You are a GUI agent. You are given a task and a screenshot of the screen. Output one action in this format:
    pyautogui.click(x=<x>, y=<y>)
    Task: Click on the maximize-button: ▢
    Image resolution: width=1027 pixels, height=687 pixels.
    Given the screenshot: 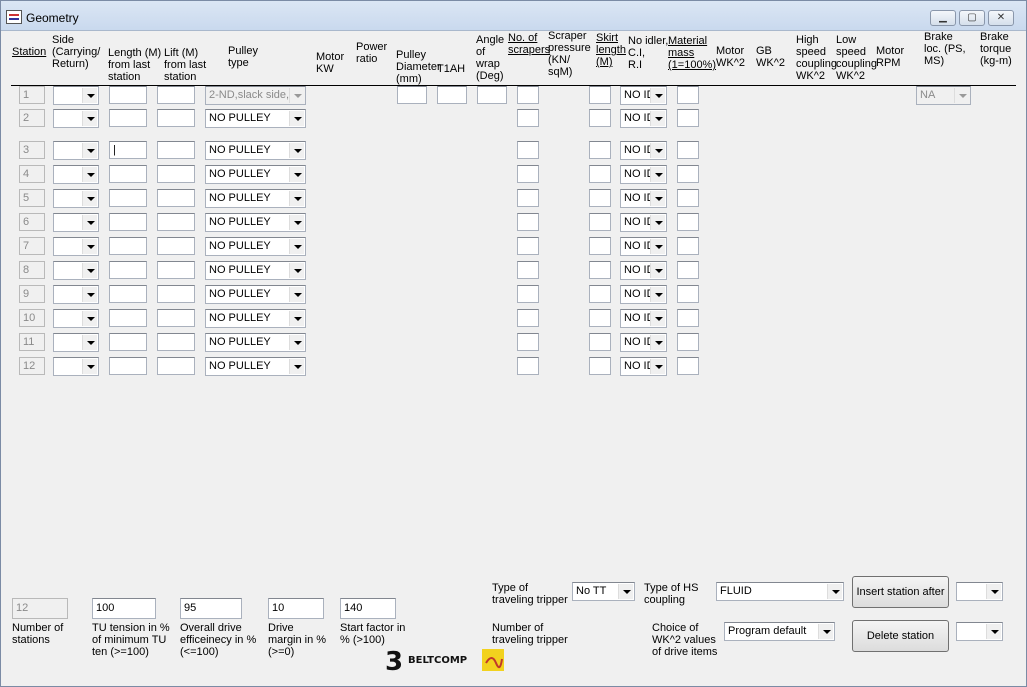 What is the action you would take?
    pyautogui.click(x=972, y=18)
    